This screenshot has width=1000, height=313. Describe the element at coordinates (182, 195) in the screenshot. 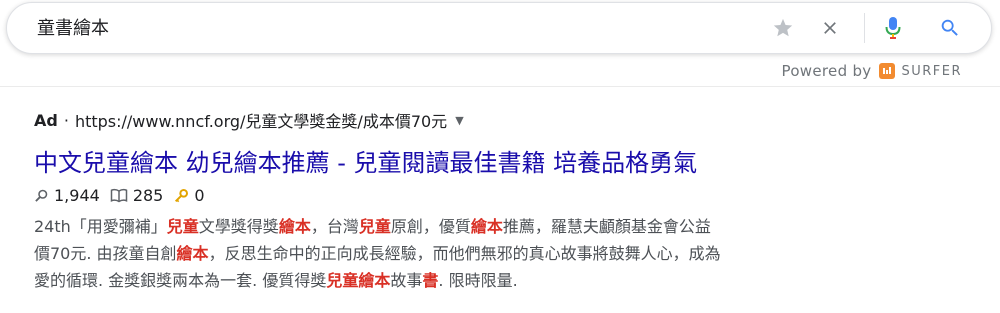

I see `key-icon` at that location.